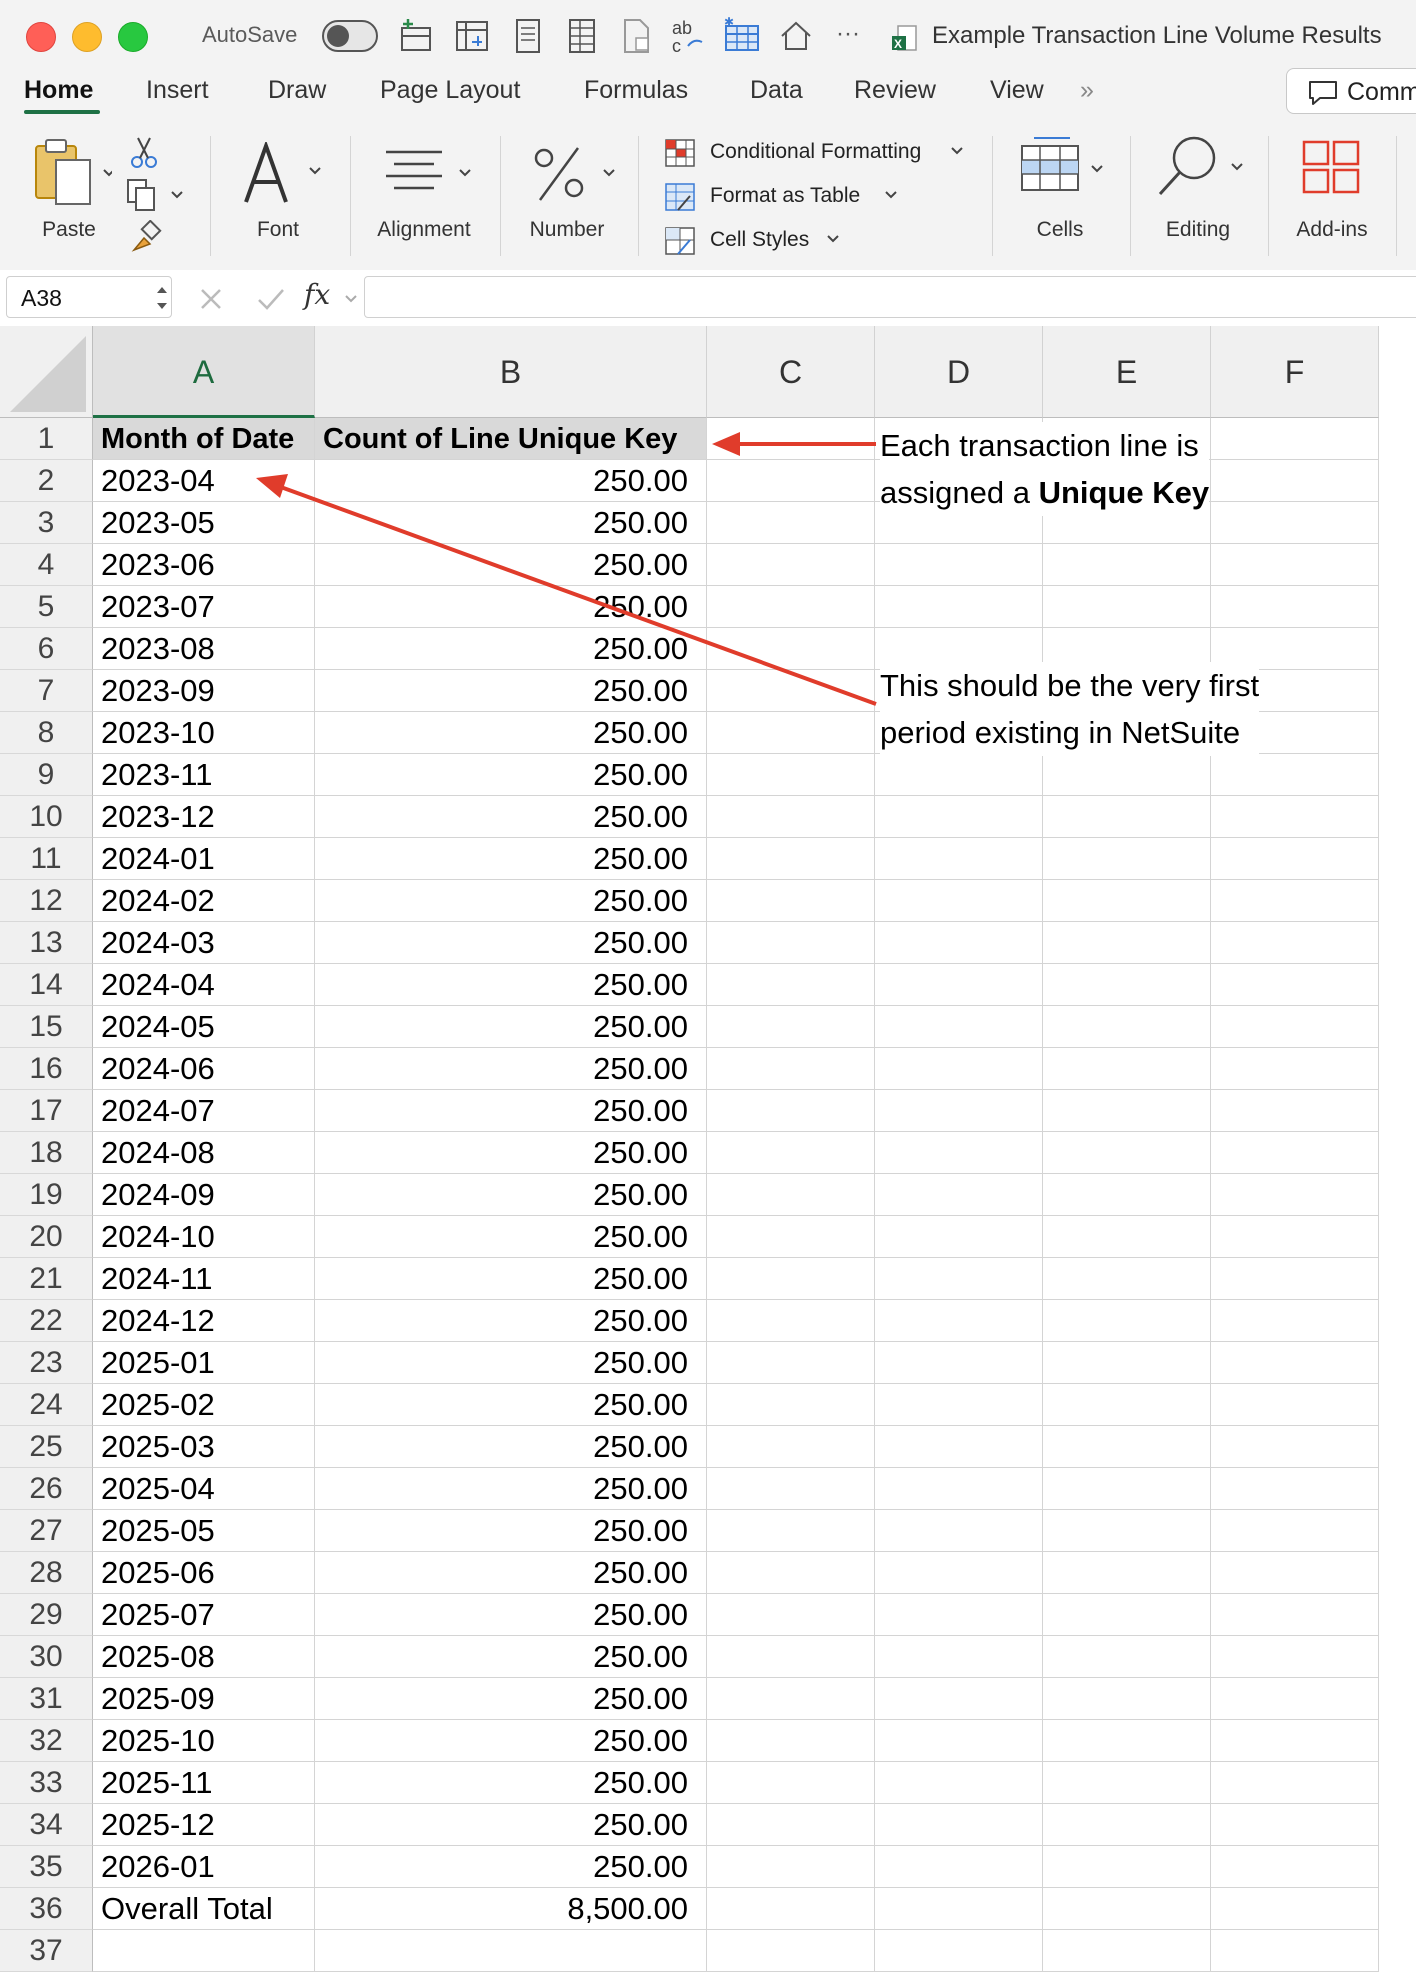 The height and width of the screenshot is (1972, 1416). I want to click on paste-icon, so click(73, 172).